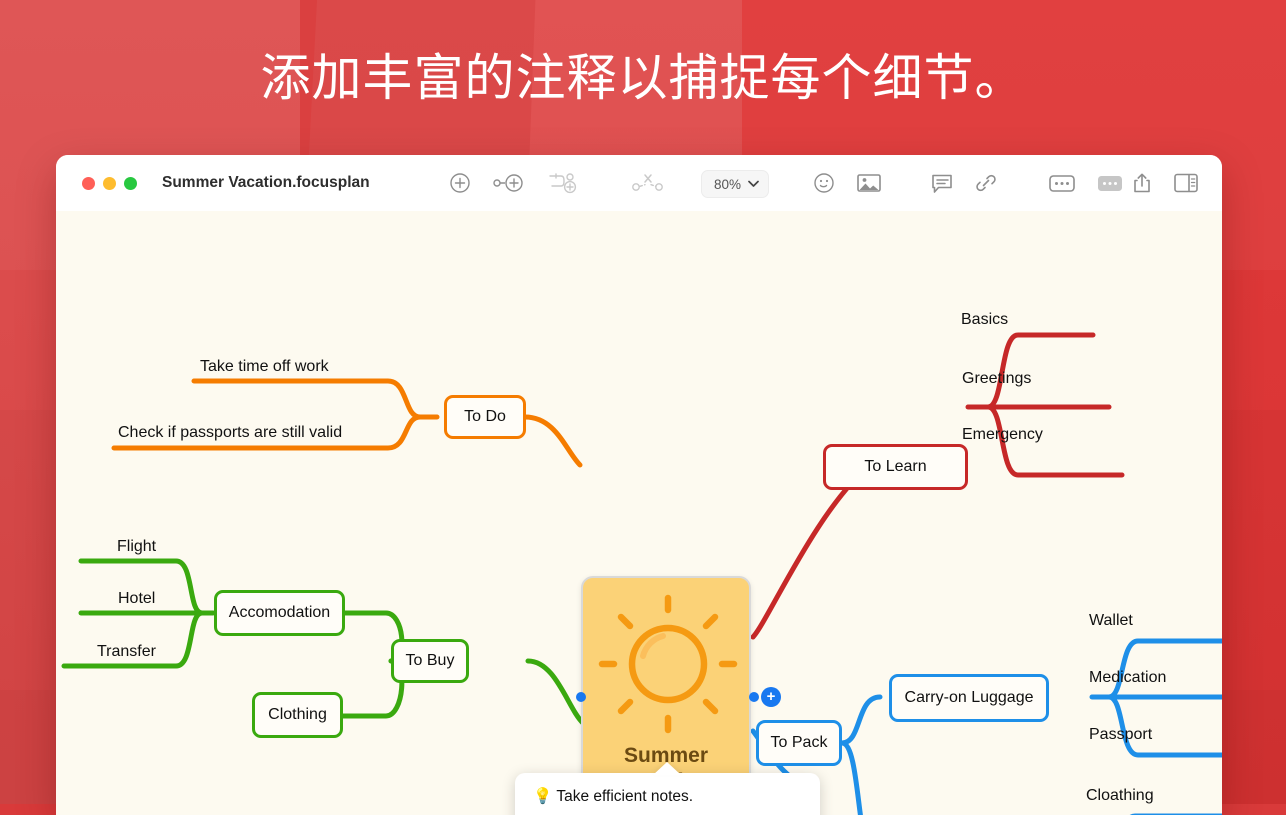 The width and height of the screenshot is (1286, 815). I want to click on promo-headline: 添加丰富的注释以捕捉每个细节。, so click(643, 78).